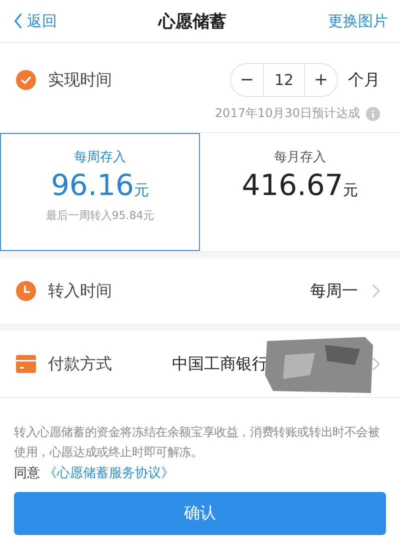 The height and width of the screenshot is (555, 400). I want to click on agreement-link: 《心愿储蓄服务协议》, so click(109, 473).